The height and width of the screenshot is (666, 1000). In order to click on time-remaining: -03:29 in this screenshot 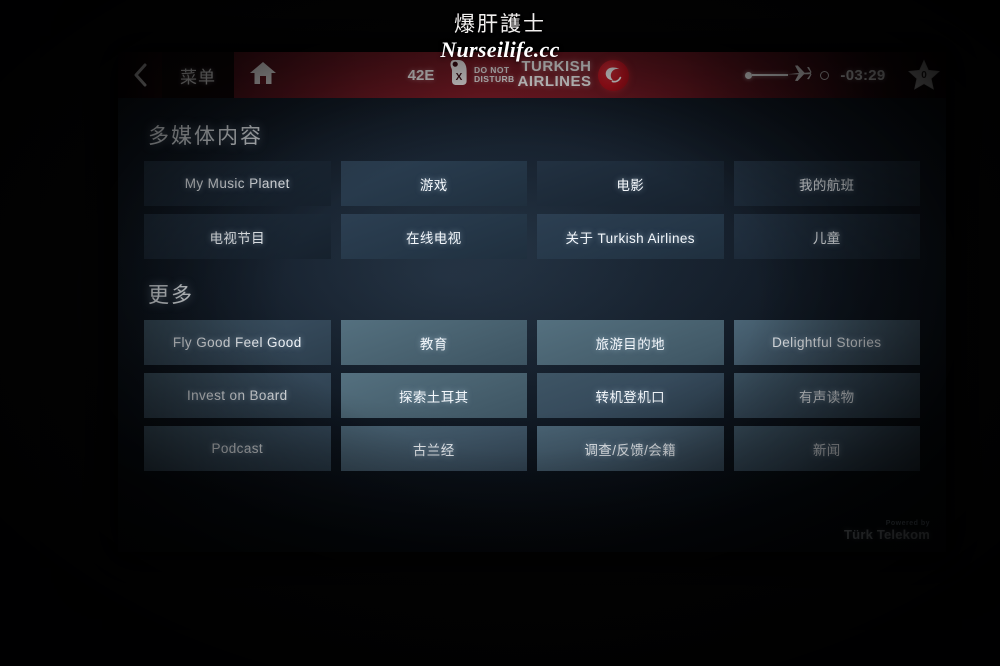, I will do `click(863, 75)`.